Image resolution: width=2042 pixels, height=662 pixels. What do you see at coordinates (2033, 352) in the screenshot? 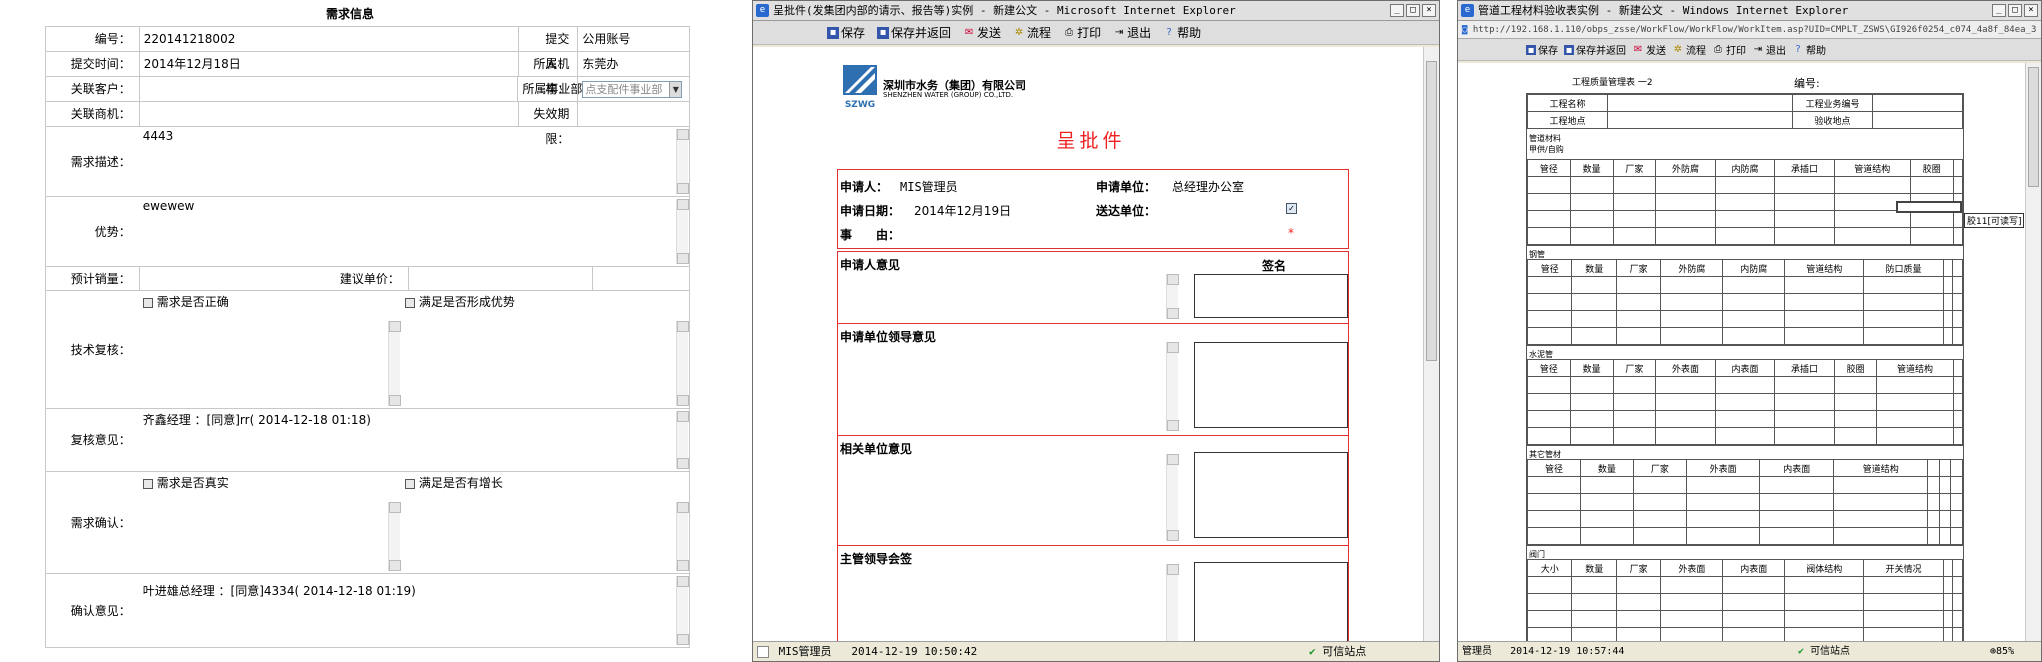
I see `page-scrollbar` at bounding box center [2033, 352].